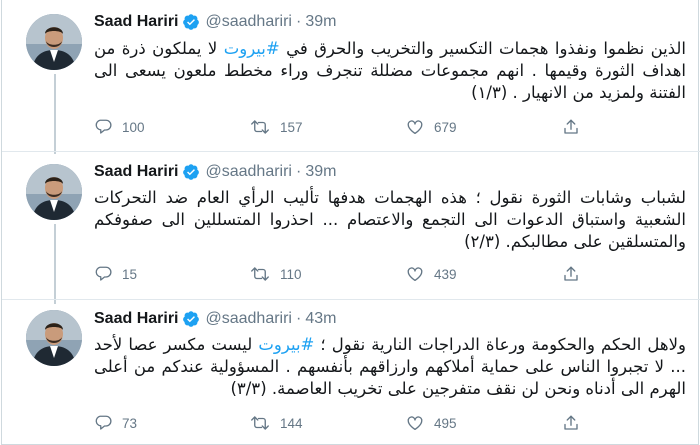 The height and width of the screenshot is (445, 700). Describe the element at coordinates (133, 127) in the screenshot. I see `reply-count: 100` at that location.